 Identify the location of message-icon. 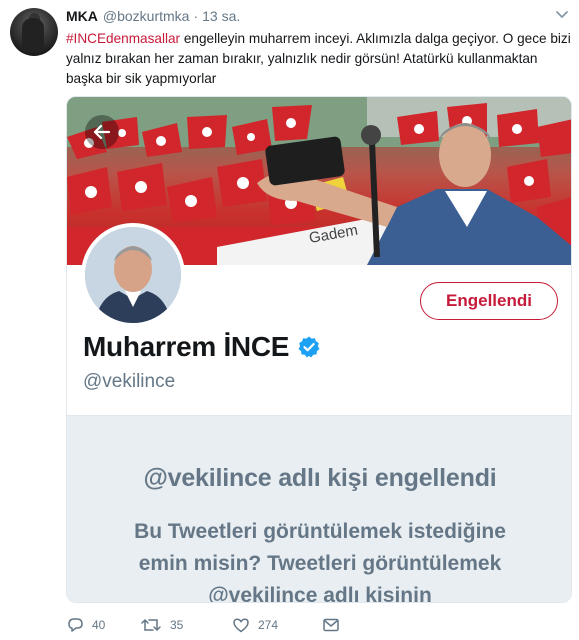
(331, 625).